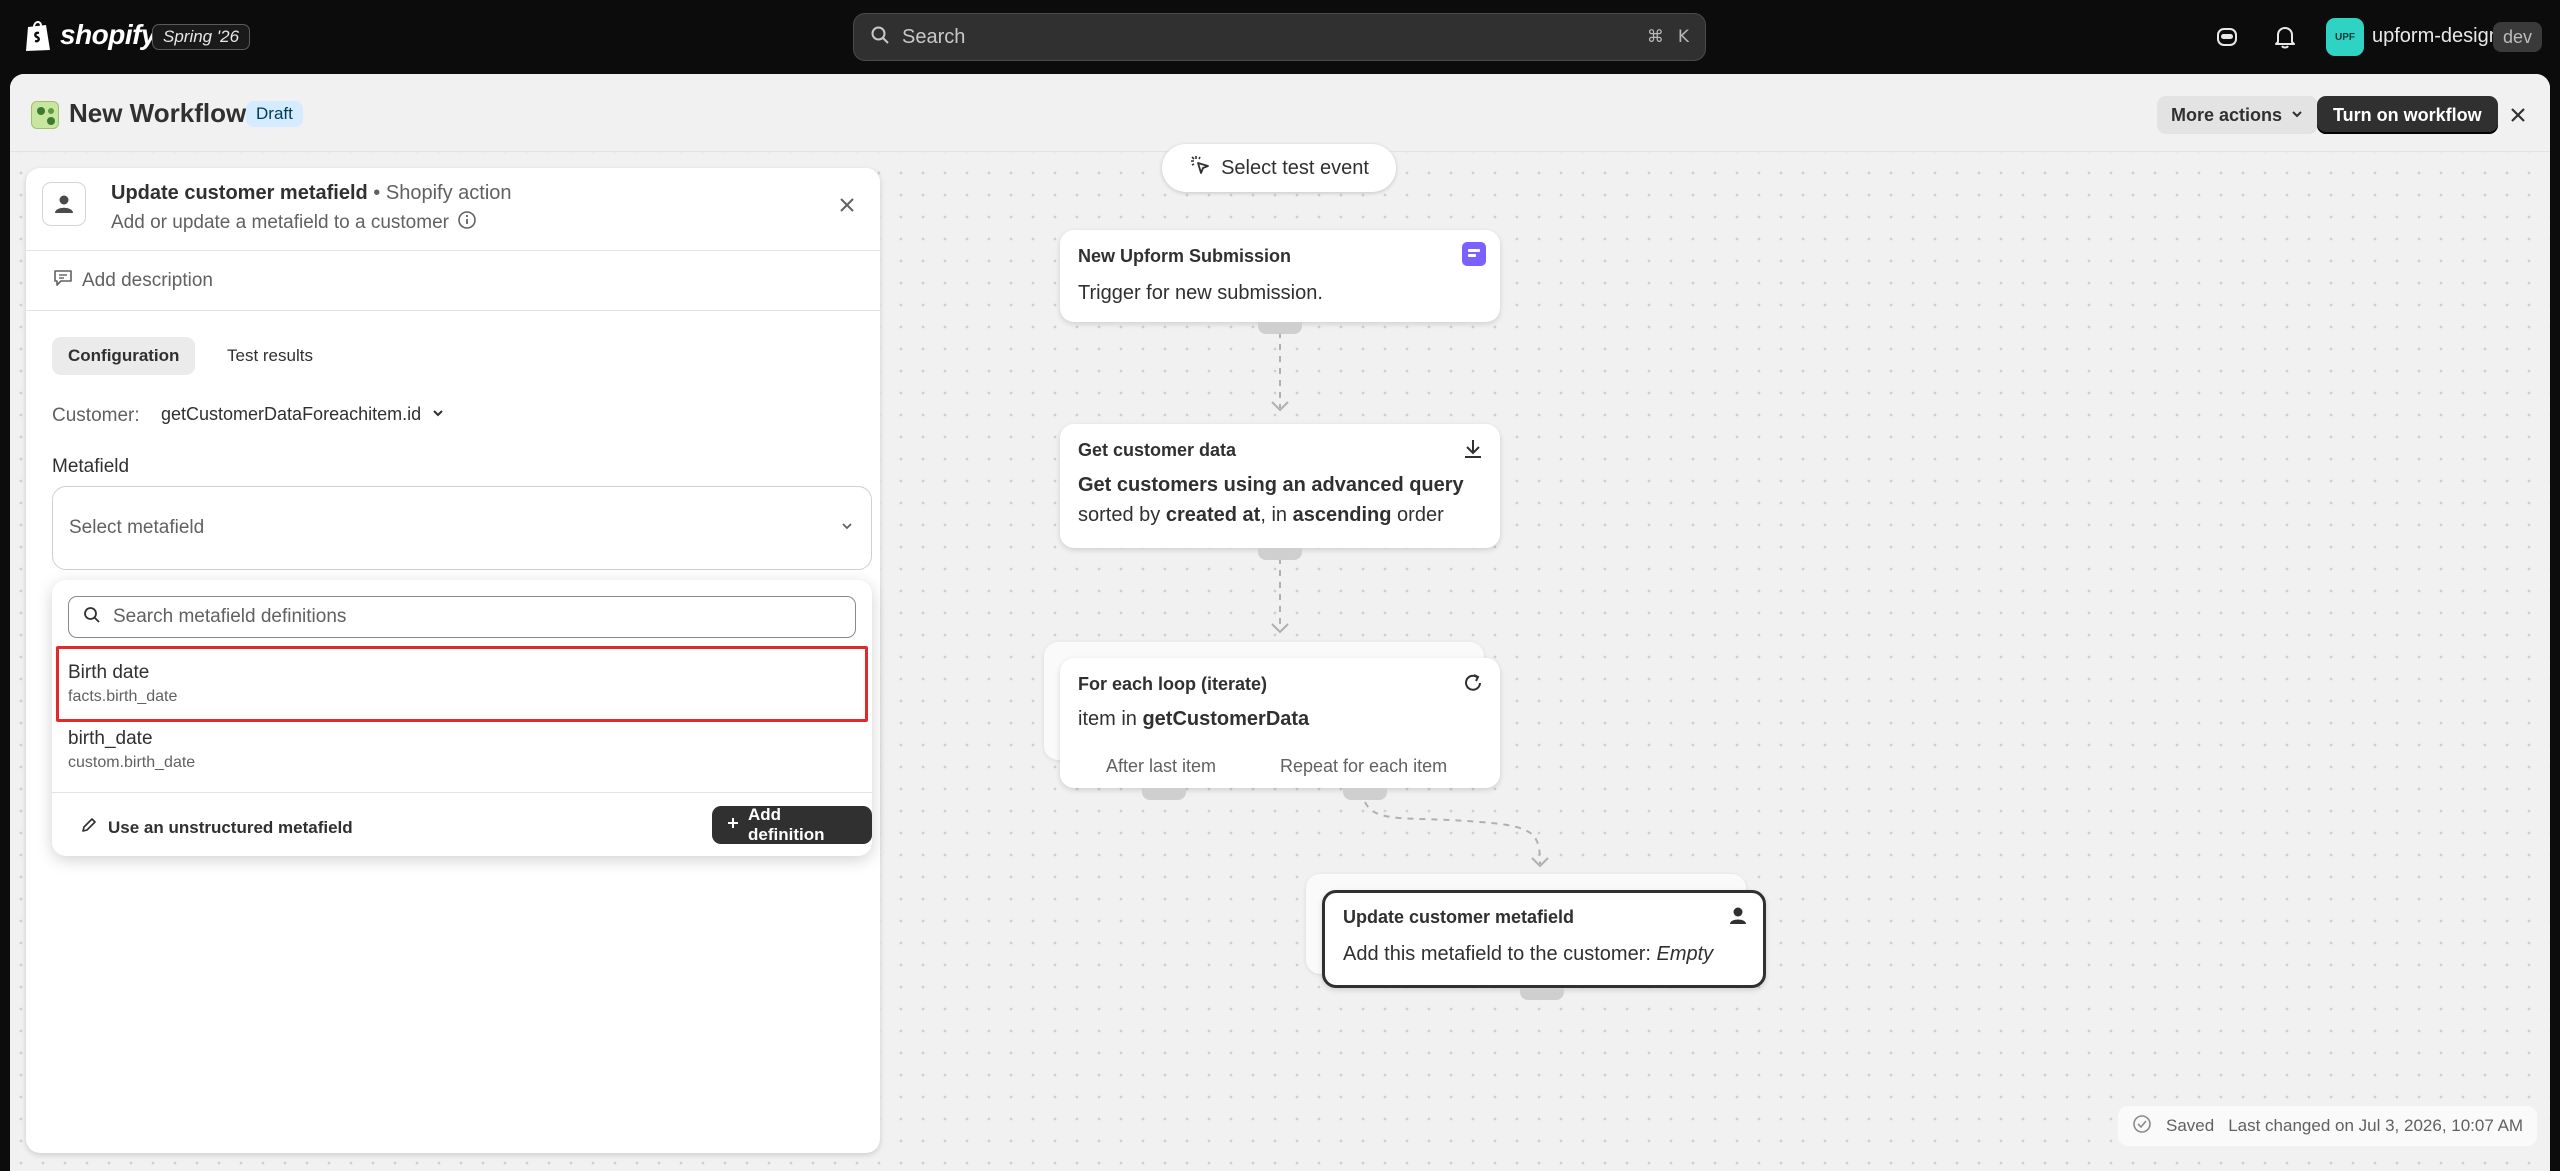  I want to click on metafield-select-placeholder: Select metafield, so click(137, 527).